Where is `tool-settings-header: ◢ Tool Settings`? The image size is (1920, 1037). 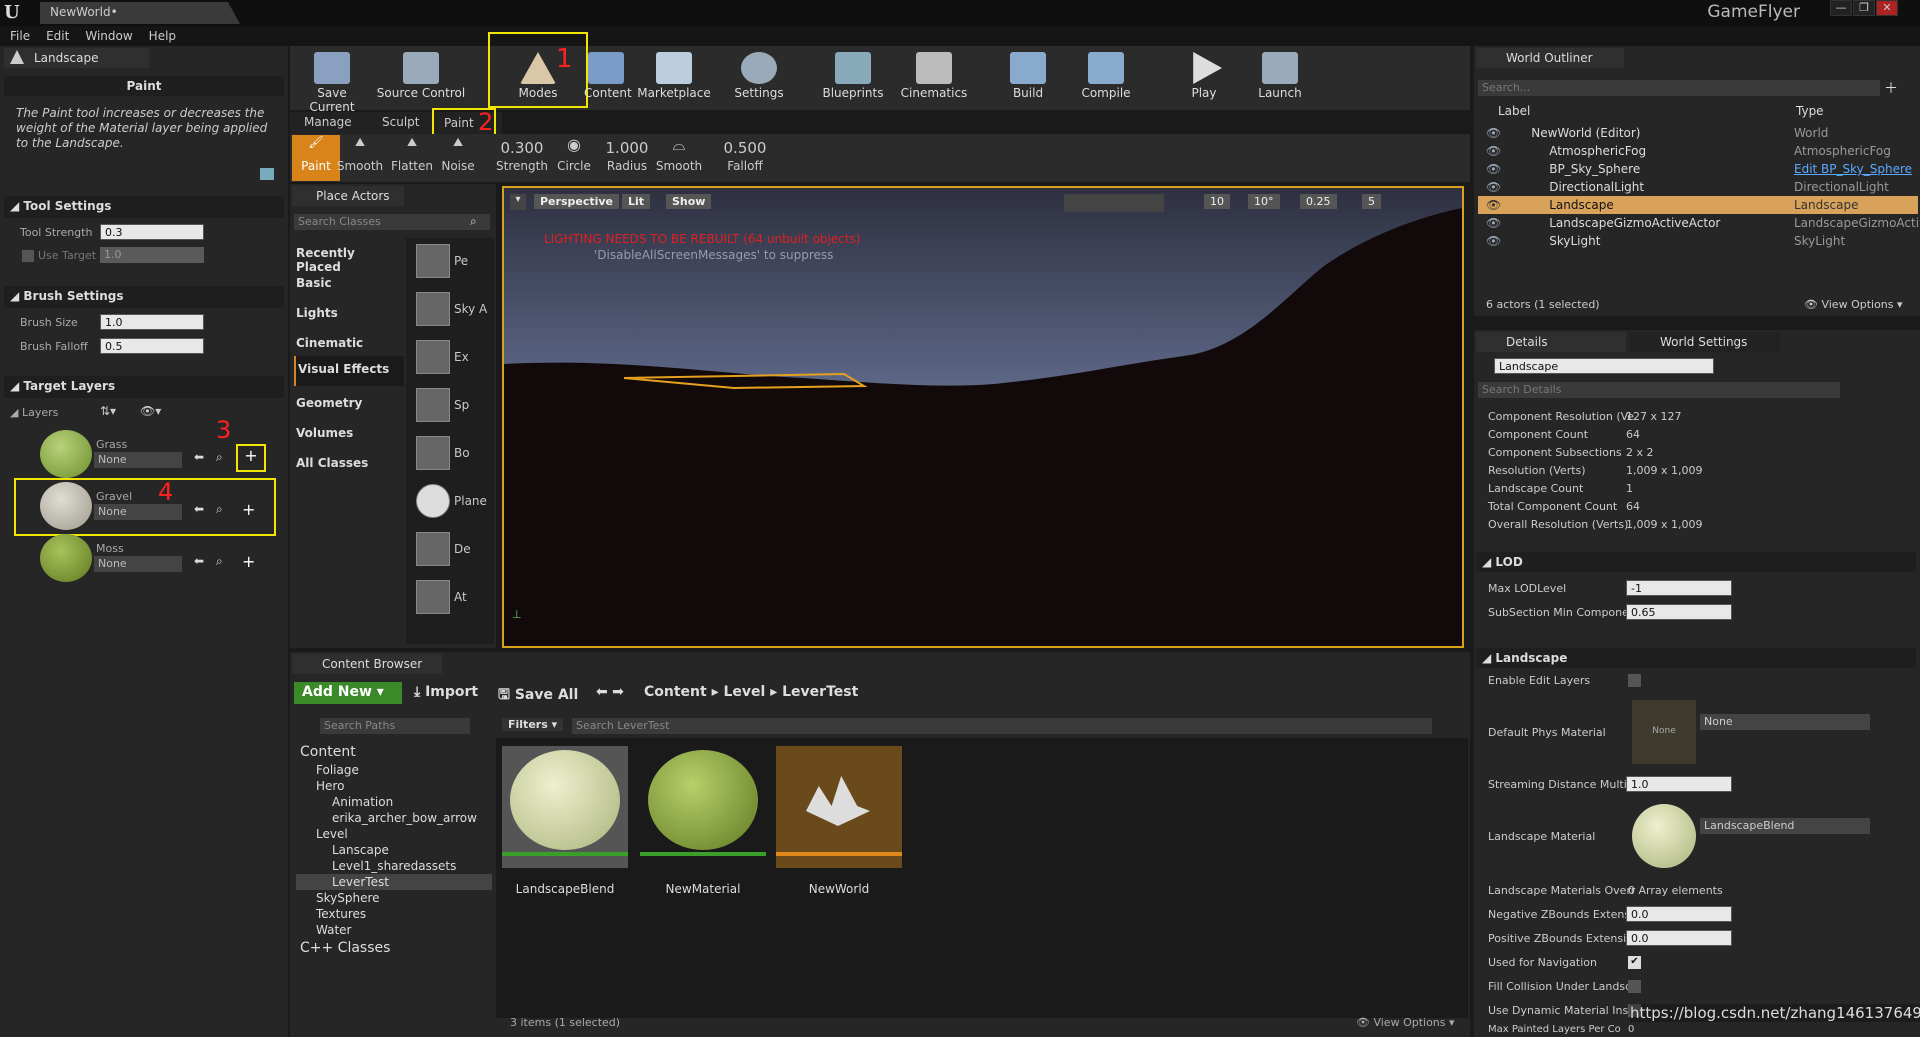
tool-settings-header: ◢ Tool Settings is located at coordinates (144, 207).